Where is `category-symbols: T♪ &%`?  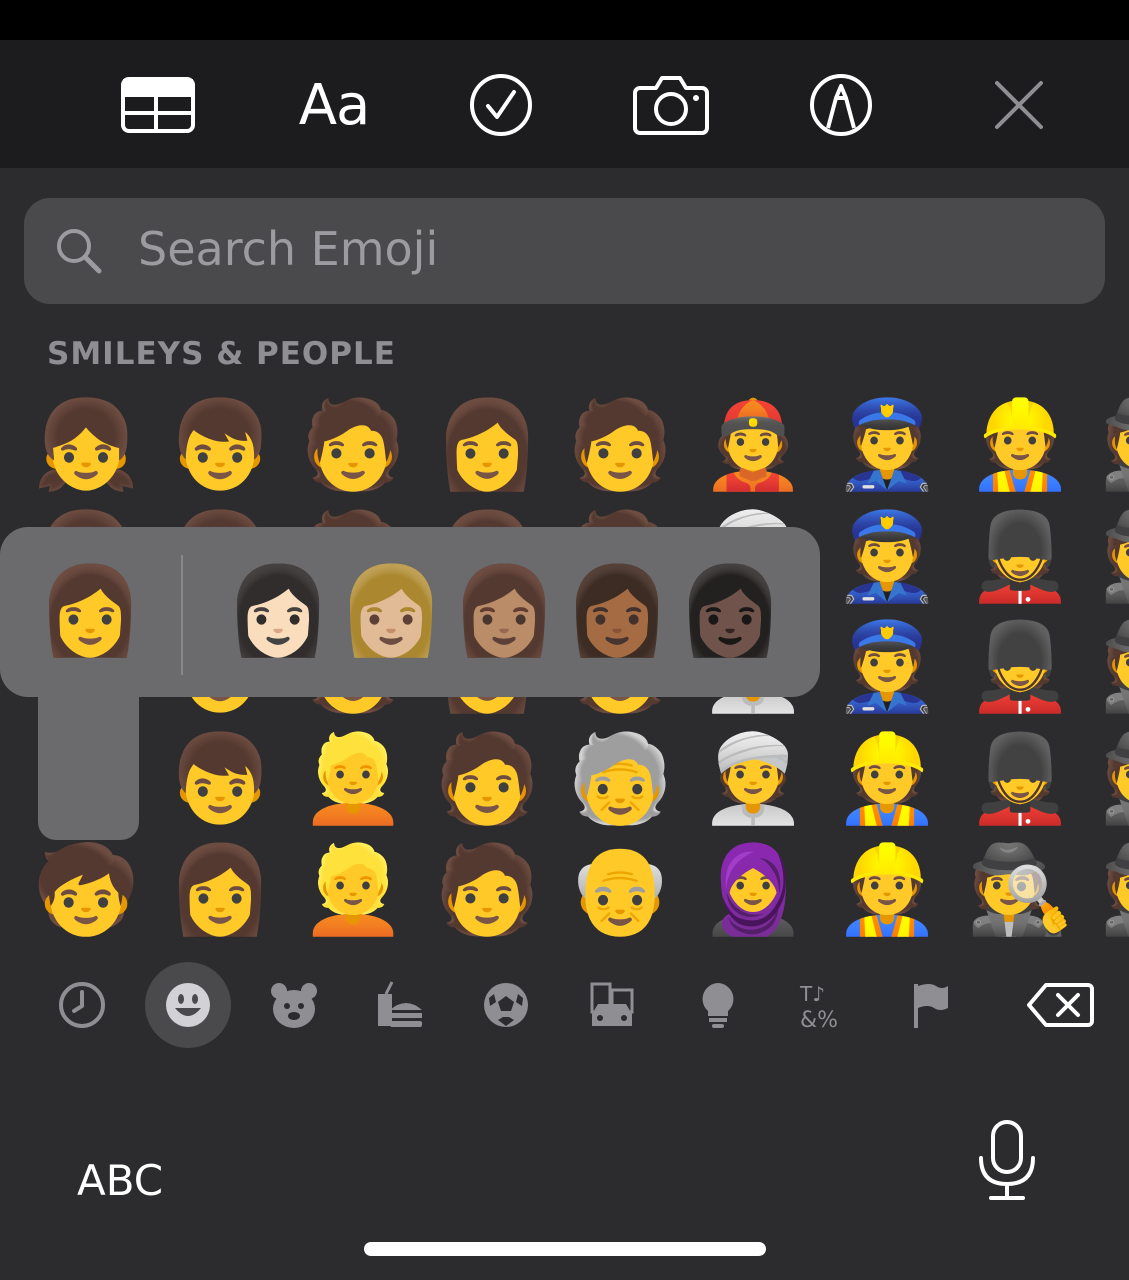 category-symbols: T♪ &% is located at coordinates (824, 1005).